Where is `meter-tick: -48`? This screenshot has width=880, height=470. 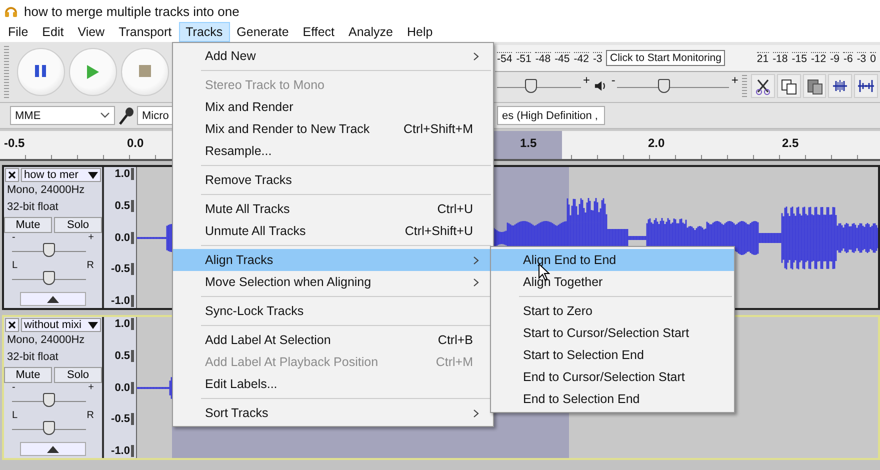
meter-tick: -48 is located at coordinates (543, 58).